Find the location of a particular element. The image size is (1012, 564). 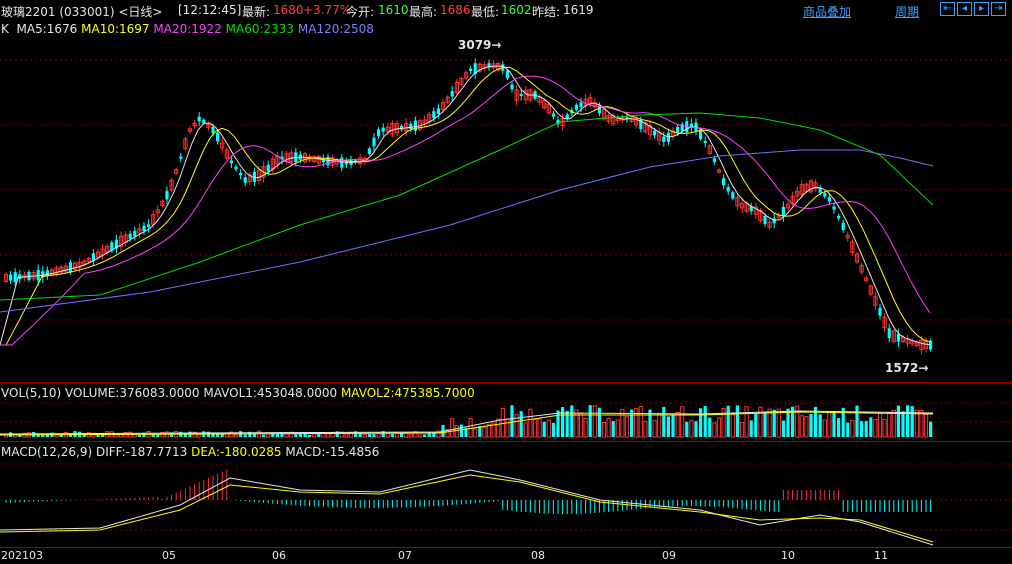

date-11: 11 is located at coordinates (881, 555).